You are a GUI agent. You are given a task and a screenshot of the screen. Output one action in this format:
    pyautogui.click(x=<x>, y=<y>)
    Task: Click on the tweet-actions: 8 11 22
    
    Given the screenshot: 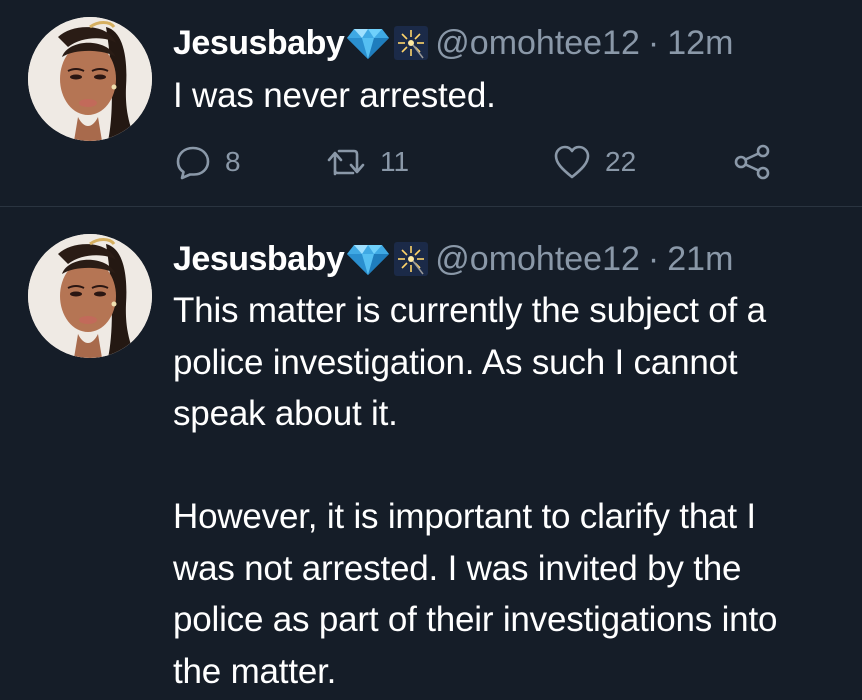 What is the action you would take?
    pyautogui.click(x=483, y=162)
    